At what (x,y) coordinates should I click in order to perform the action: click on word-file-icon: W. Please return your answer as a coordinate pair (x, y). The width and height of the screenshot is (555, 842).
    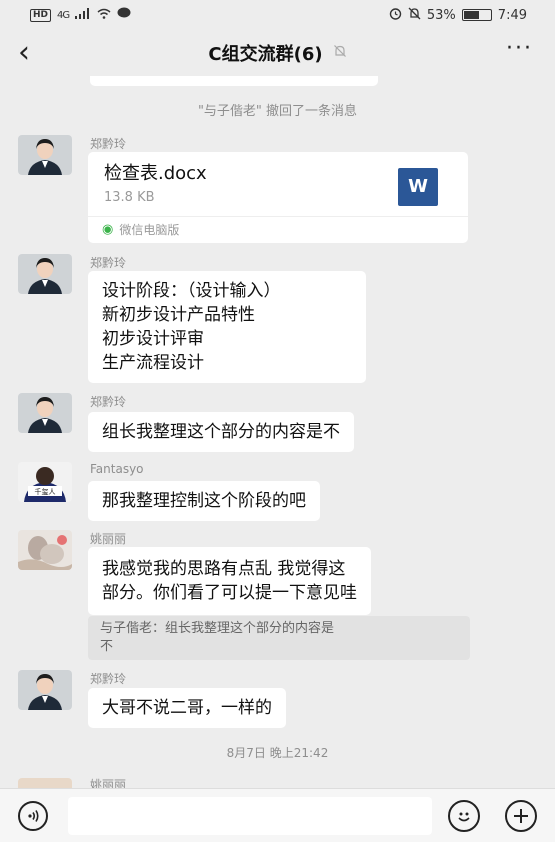
    Looking at the image, I should click on (418, 187).